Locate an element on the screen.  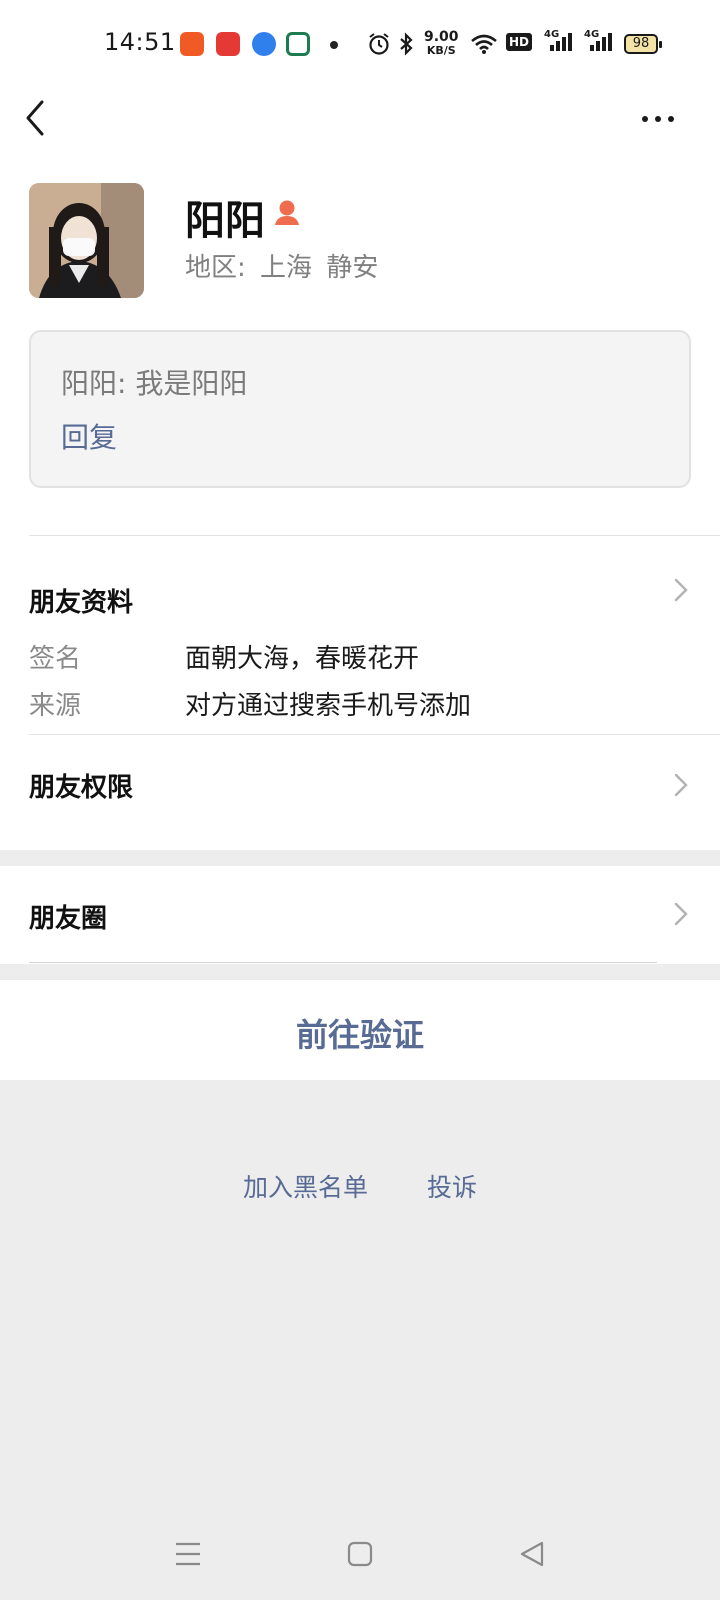
go-verify-button: 前往验证 is located at coordinates (360, 1030).